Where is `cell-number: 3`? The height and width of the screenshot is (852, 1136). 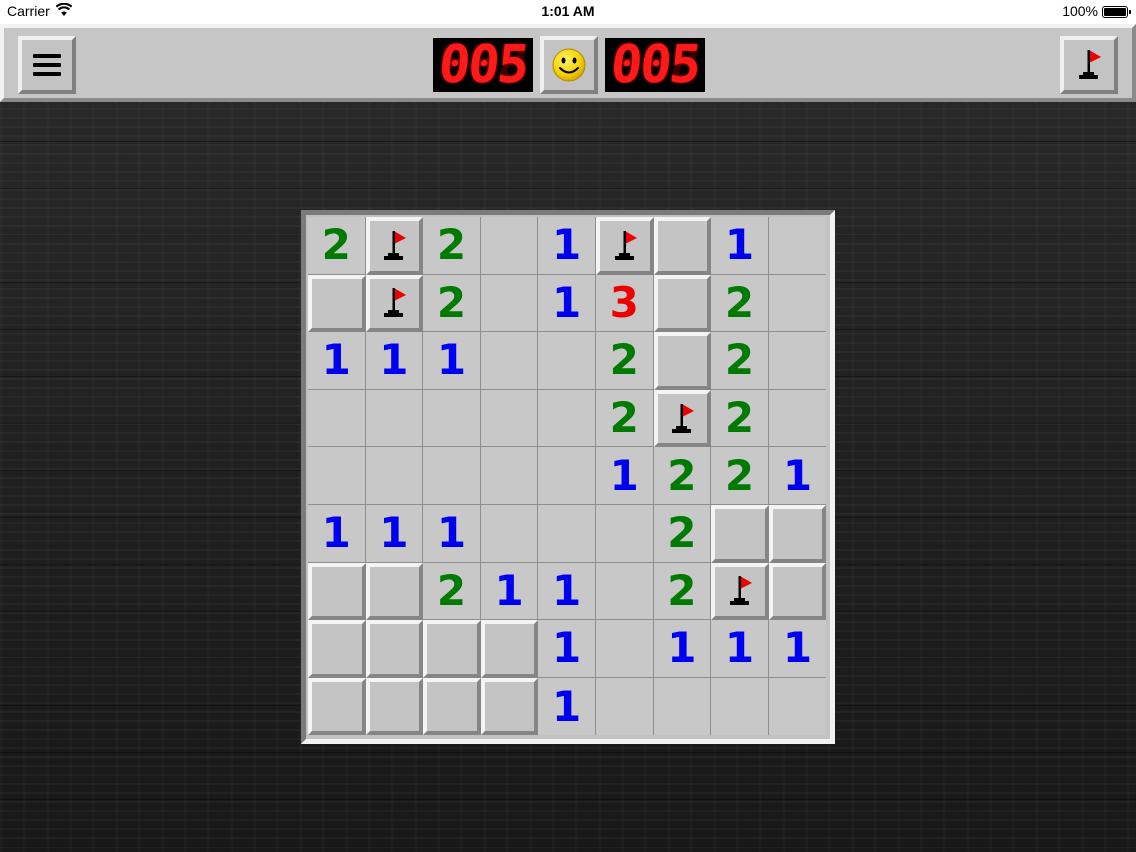
cell-number: 3 is located at coordinates (624, 303).